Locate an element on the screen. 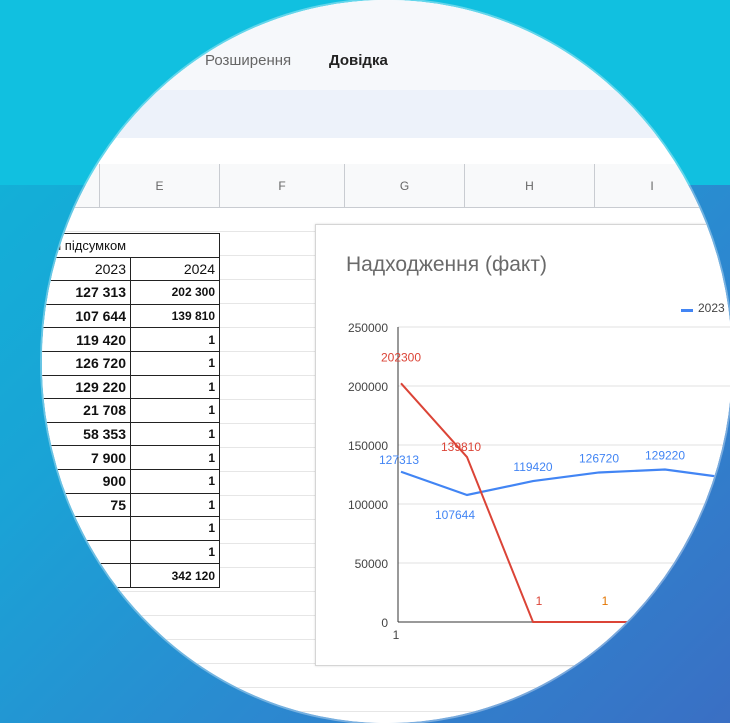 Image resolution: width=730 pixels, height=723 pixels. cell-2023: 7 900 is located at coordinates (86, 457).